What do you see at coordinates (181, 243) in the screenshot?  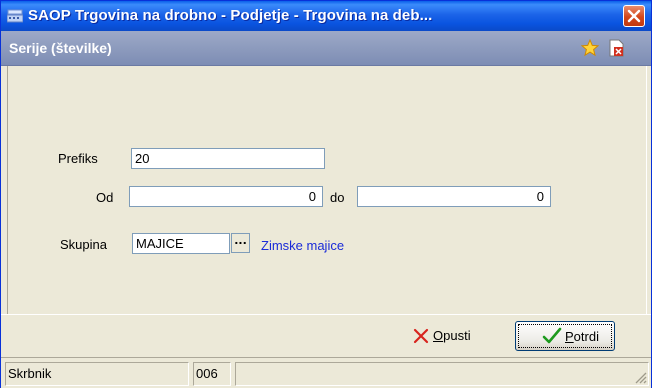 I see `group-input: MAJICE` at bounding box center [181, 243].